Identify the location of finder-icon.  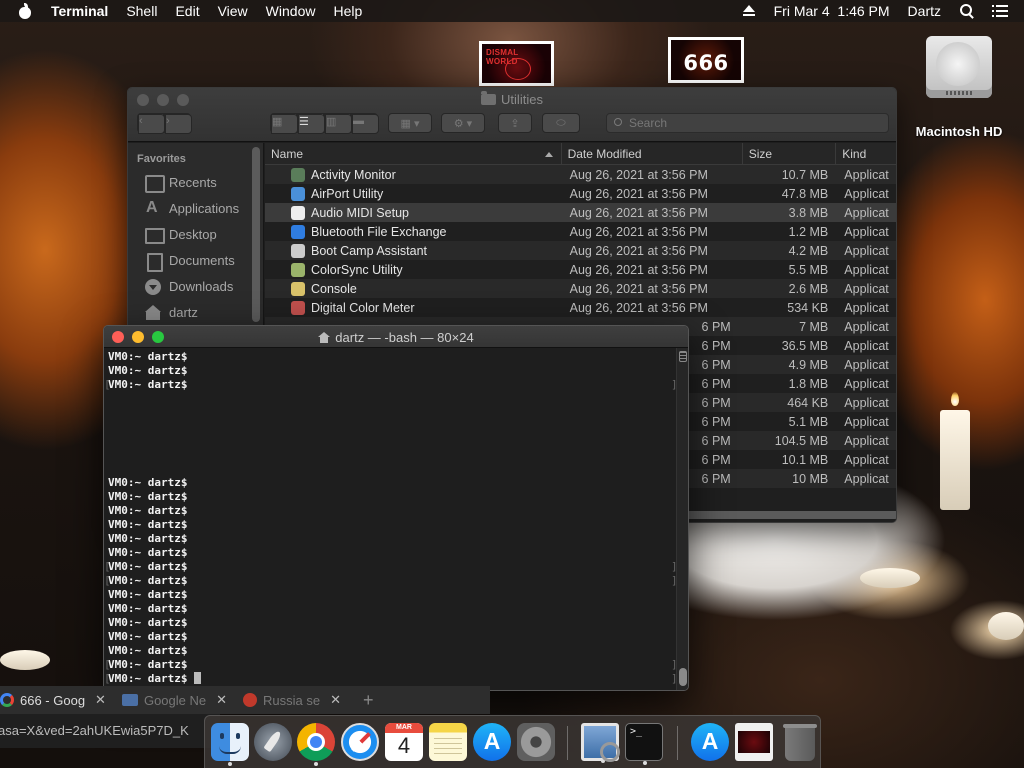
(230, 744).